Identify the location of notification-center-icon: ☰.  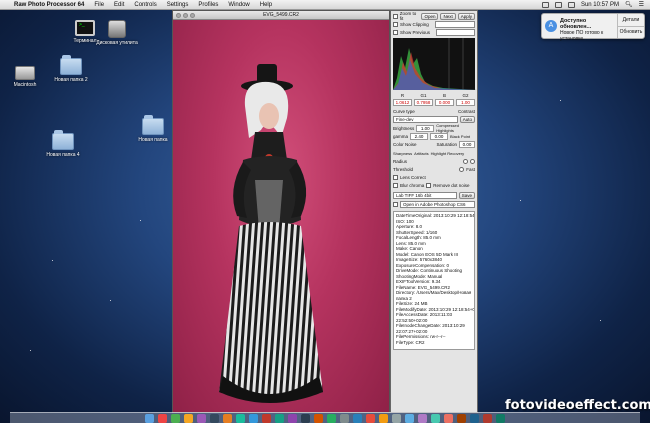
(641, 4).